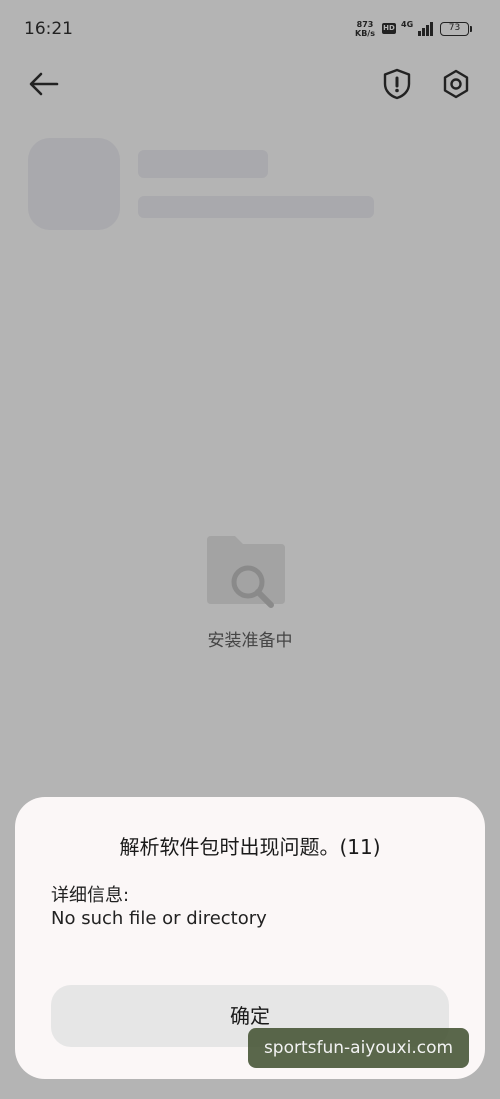 This screenshot has height=1099, width=500. I want to click on settings-button, so click(456, 84).